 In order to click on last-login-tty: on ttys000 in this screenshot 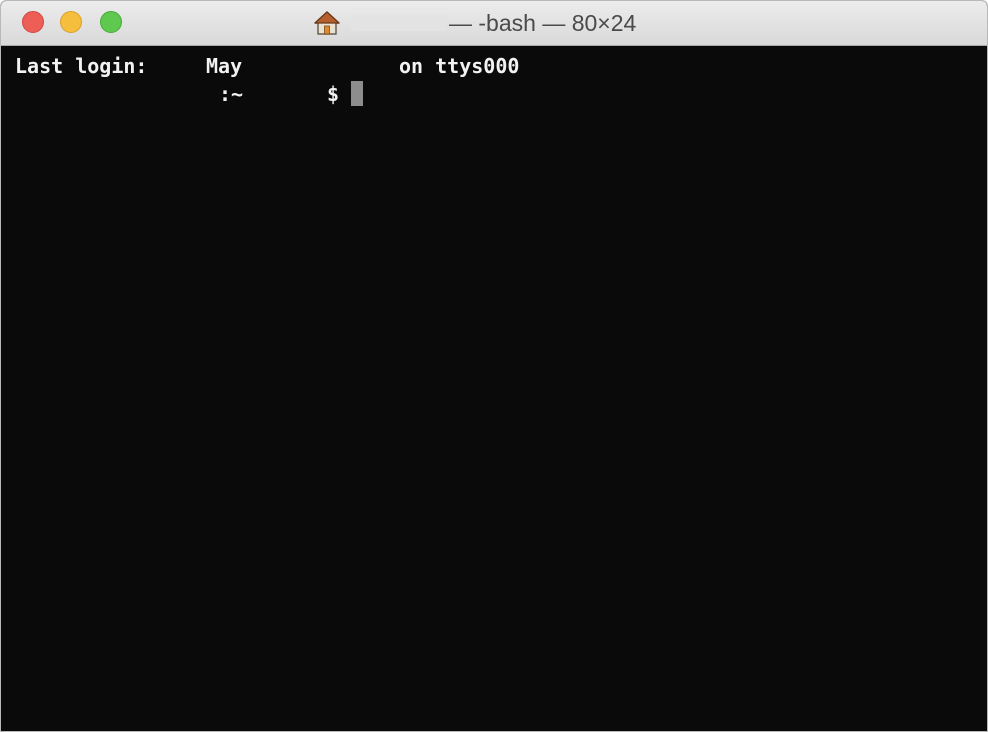, I will do `click(459, 66)`.